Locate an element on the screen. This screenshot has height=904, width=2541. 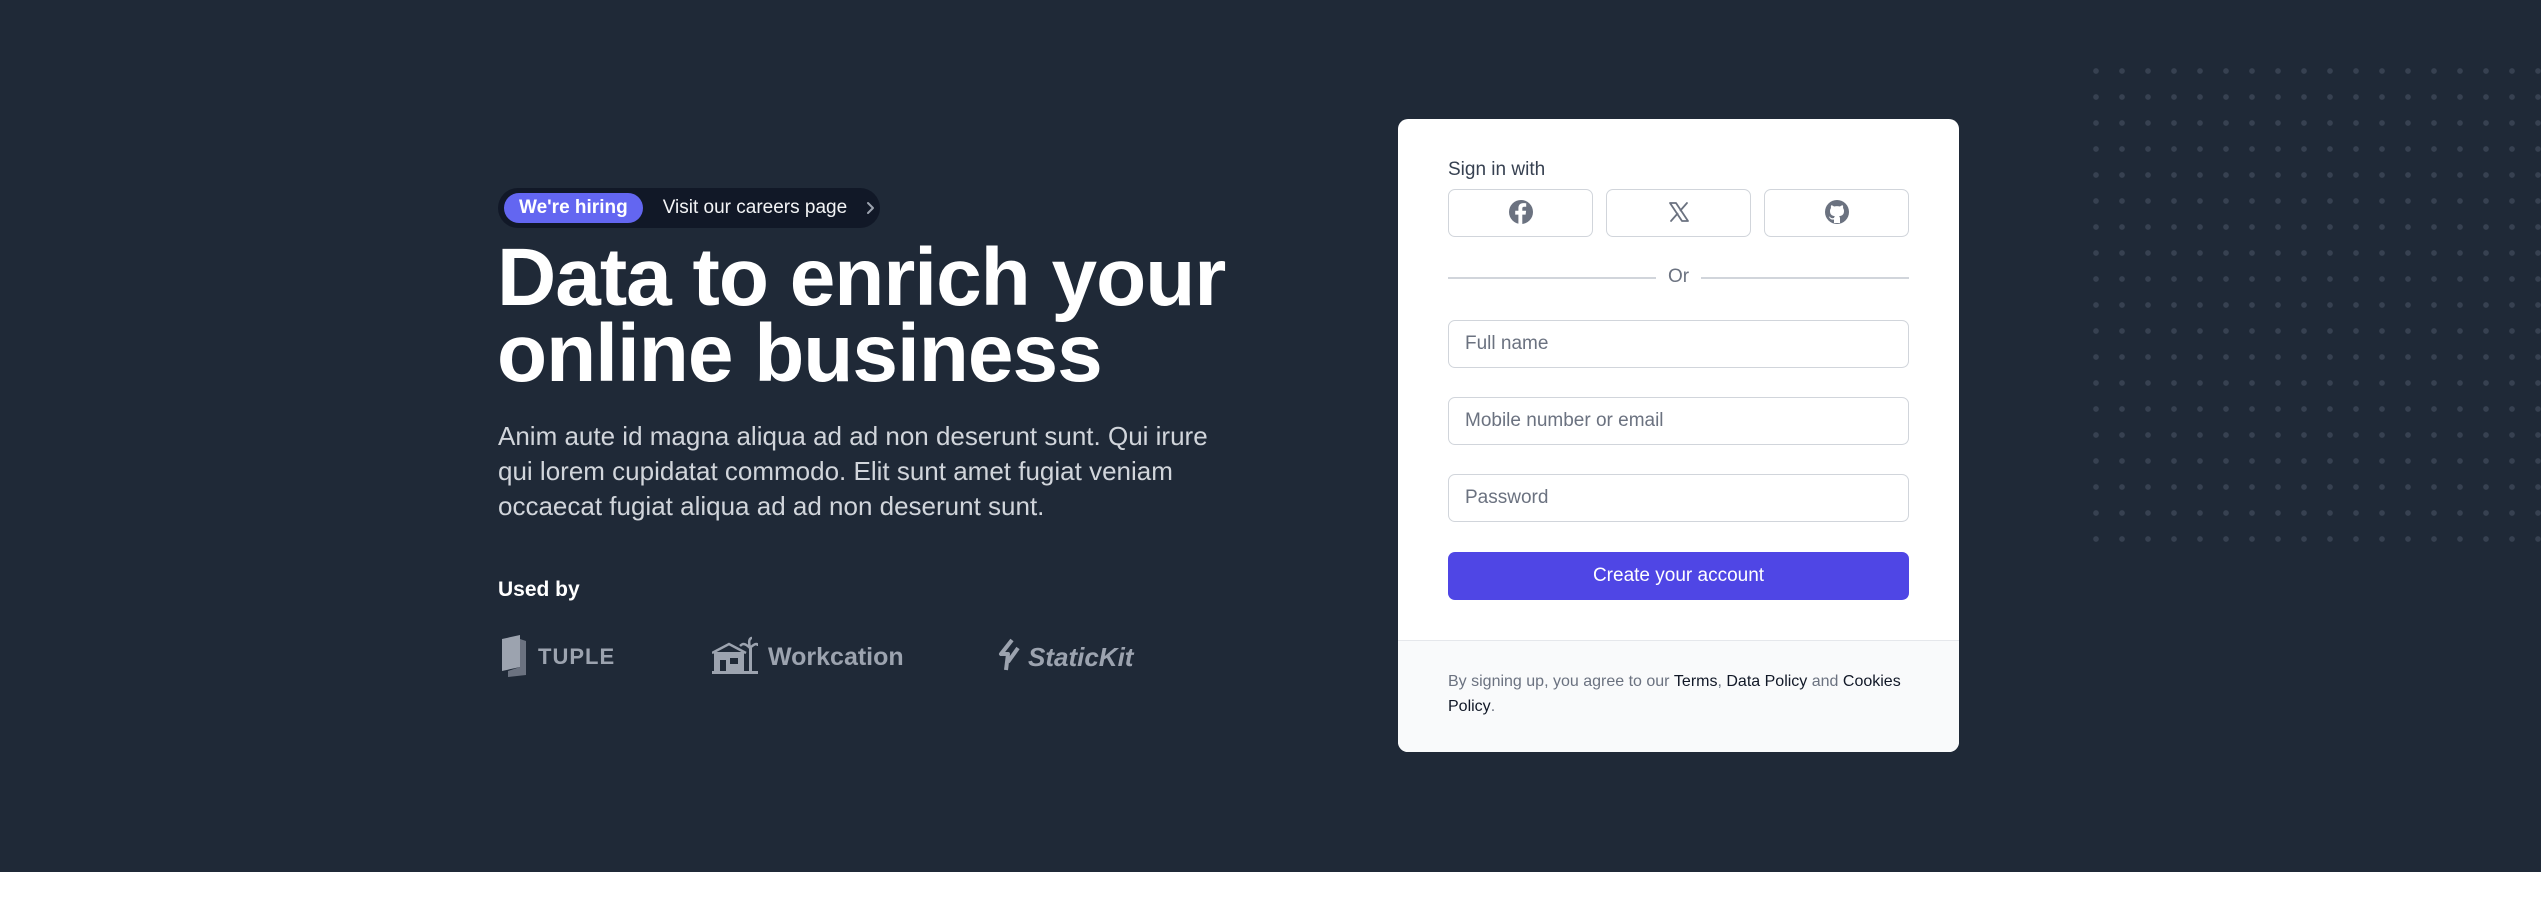
workcation-logo-text: Workcation is located at coordinates (836, 656).